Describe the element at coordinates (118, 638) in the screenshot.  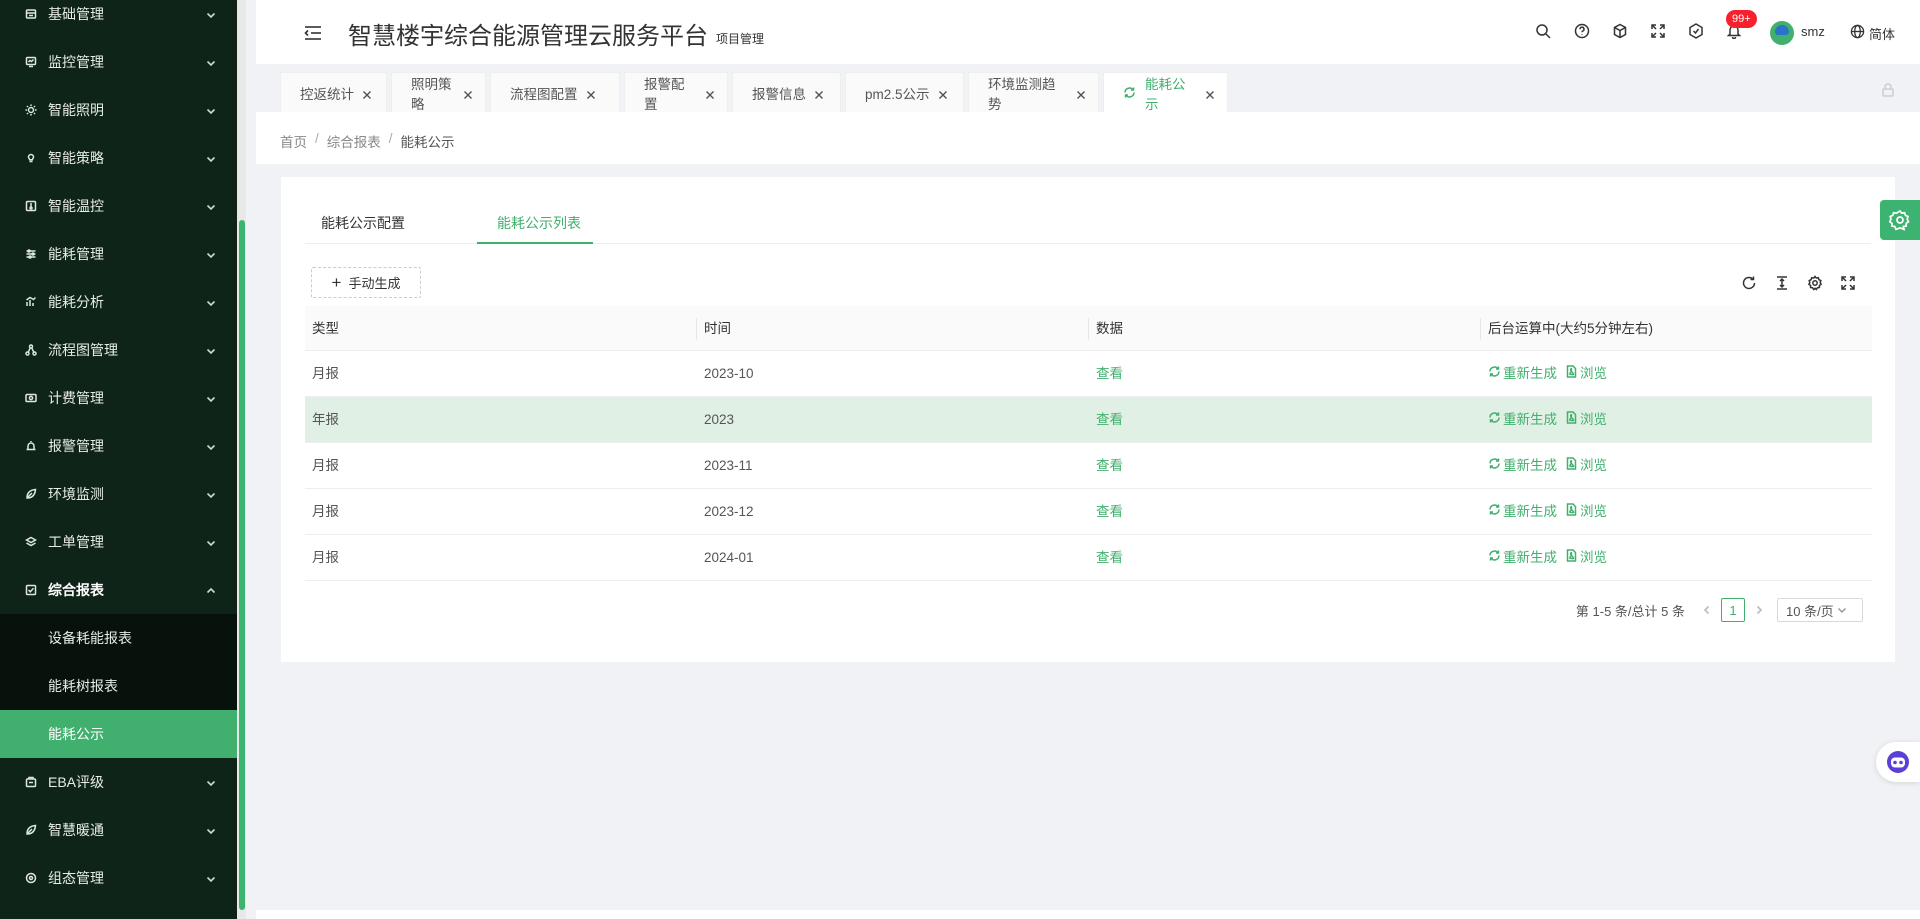
I see `sidebar-subitem: 设备耗能报表` at that location.